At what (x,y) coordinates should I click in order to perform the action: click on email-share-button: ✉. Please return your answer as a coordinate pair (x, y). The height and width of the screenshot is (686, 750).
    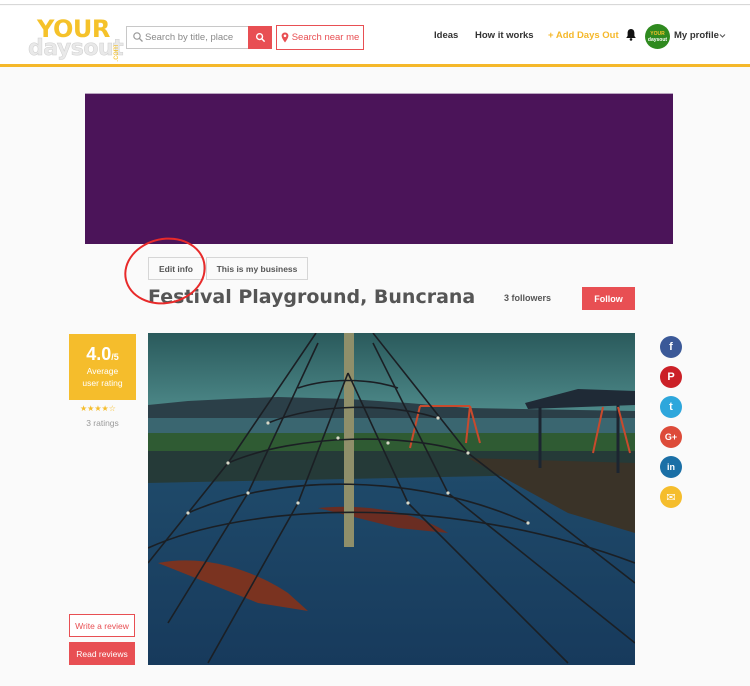
    Looking at the image, I should click on (671, 497).